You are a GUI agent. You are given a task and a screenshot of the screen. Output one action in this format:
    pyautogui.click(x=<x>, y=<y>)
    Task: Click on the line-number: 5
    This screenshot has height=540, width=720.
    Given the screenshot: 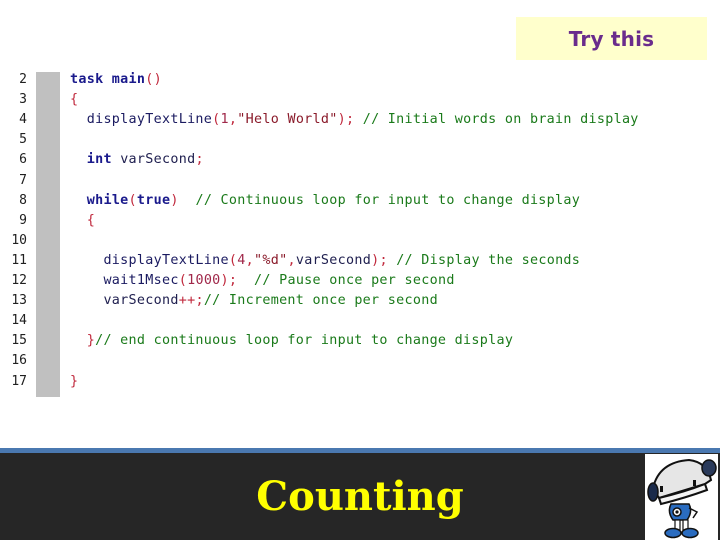 What is the action you would take?
    pyautogui.click(x=23, y=140)
    